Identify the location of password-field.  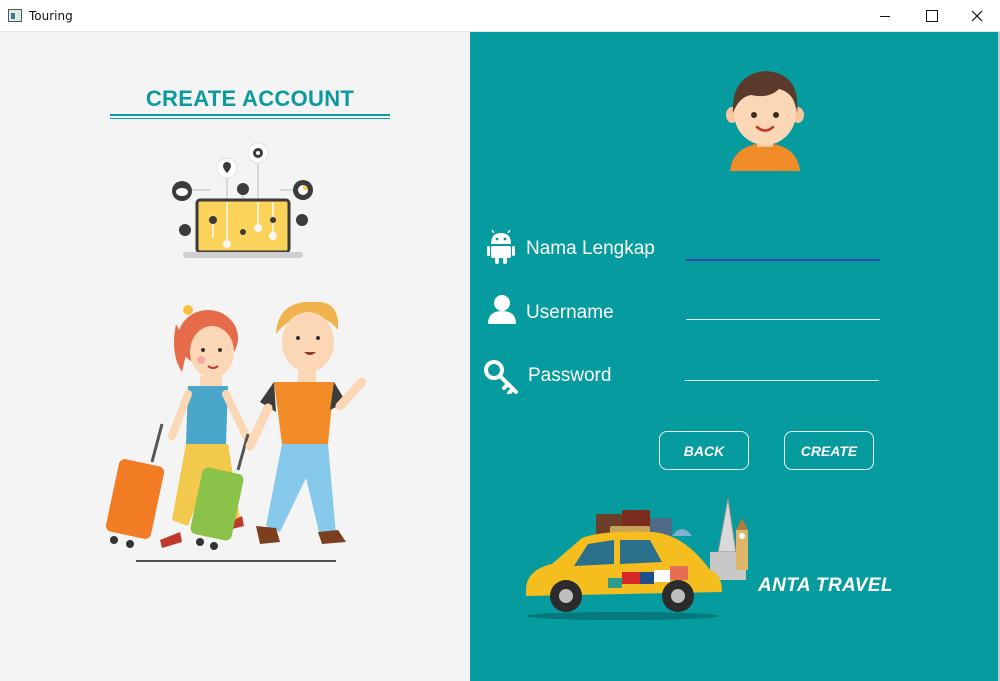
(782, 368).